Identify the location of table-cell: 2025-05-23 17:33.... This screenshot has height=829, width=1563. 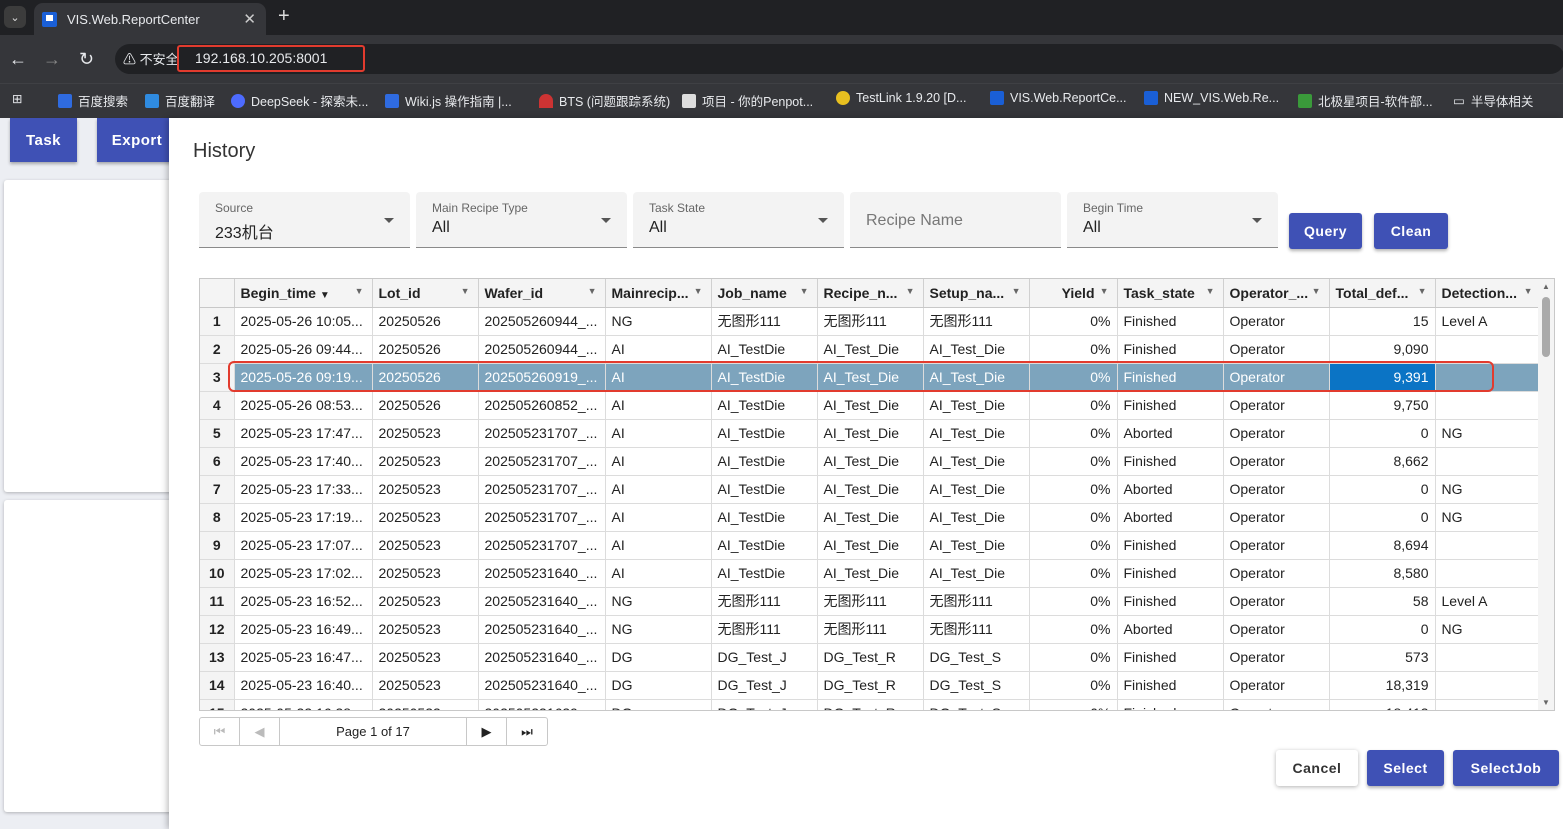
(303, 489).